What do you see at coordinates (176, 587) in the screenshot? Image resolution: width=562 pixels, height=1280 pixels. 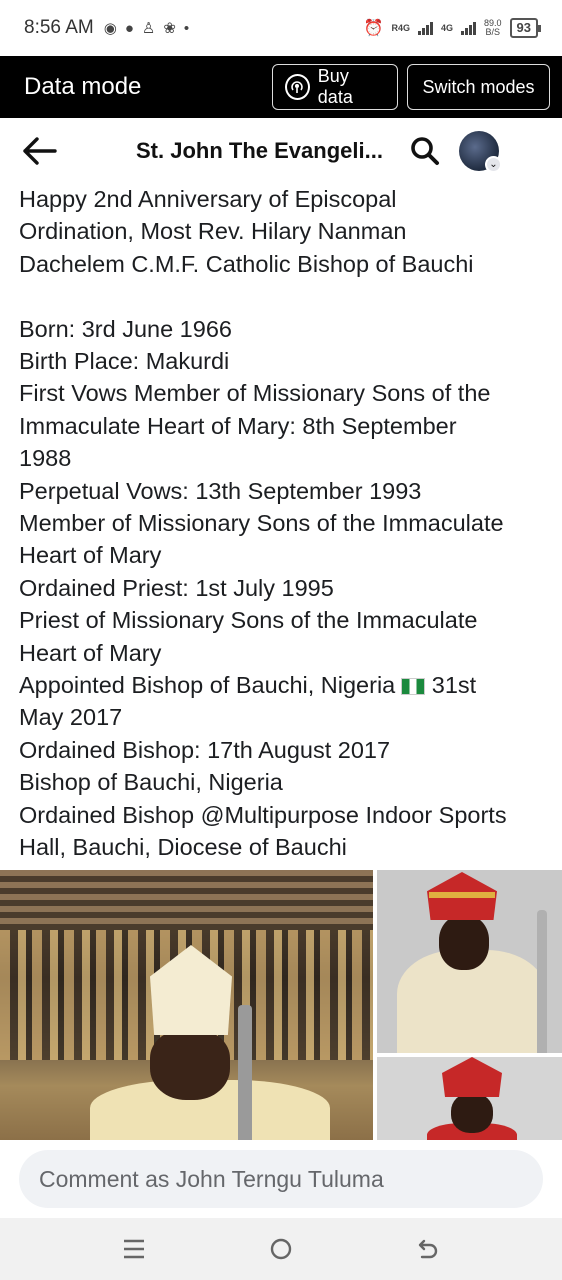 I see `post-line: Ordained Priest: 1st July 1995` at bounding box center [176, 587].